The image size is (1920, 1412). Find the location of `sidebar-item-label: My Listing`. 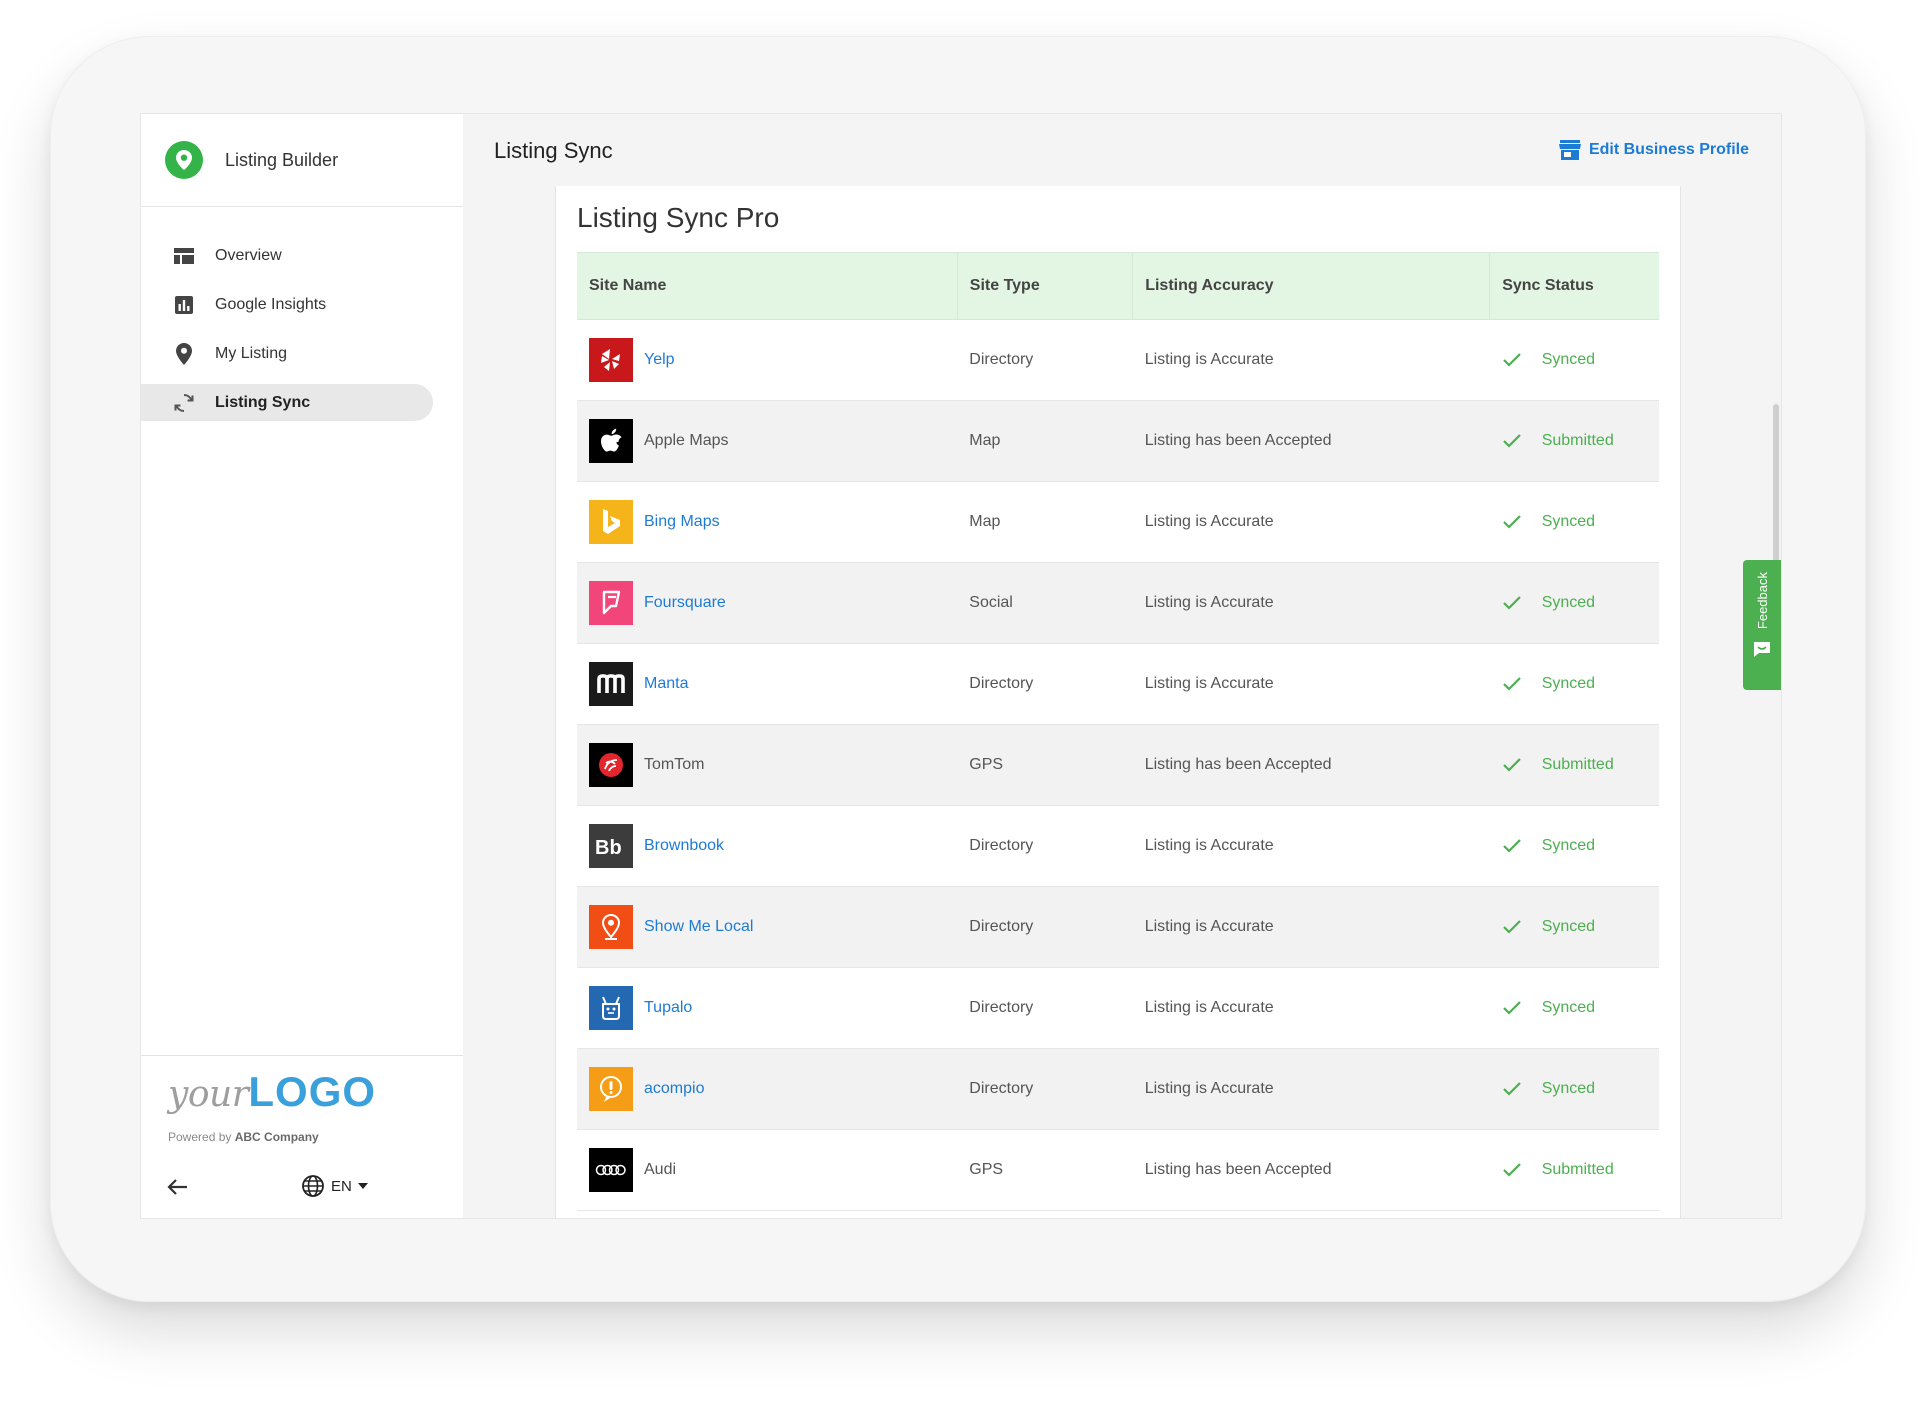

sidebar-item-label: My Listing is located at coordinates (251, 353).